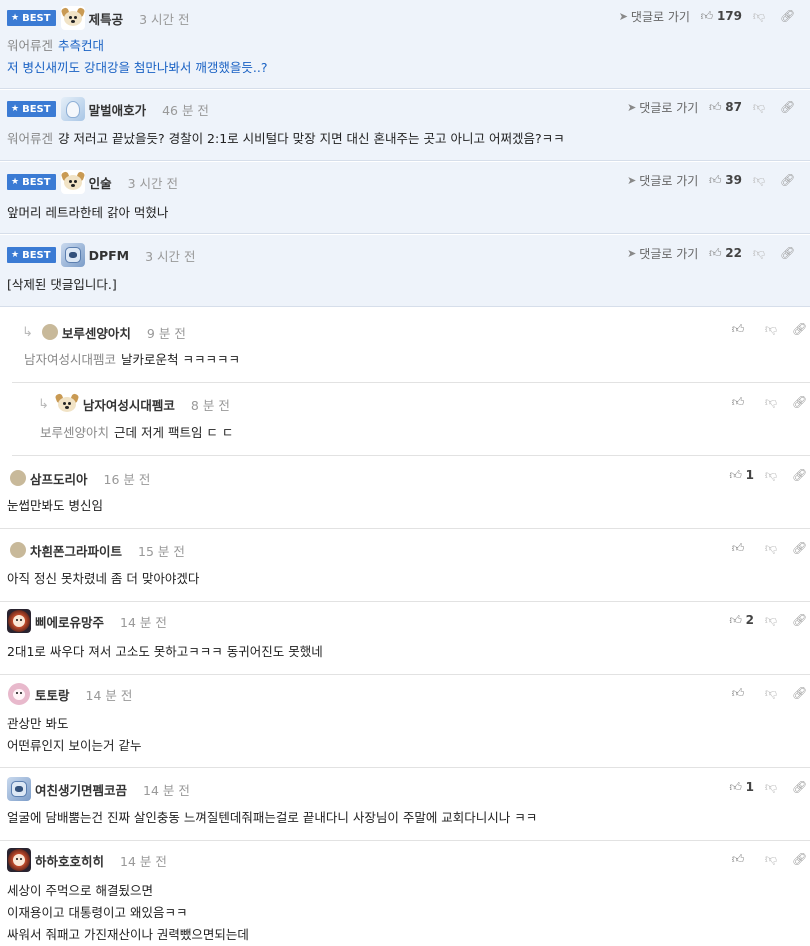  I want to click on upvote-button: 👍︎ 39, so click(725, 180).